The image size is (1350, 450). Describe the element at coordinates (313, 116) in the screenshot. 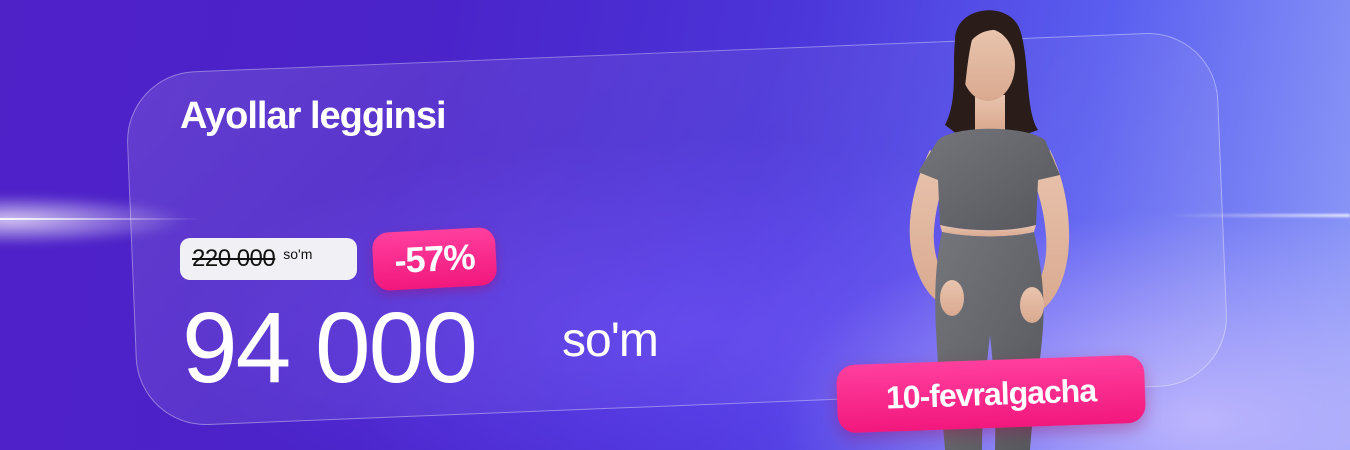

I see `product-title: Ayollar legginsi` at that location.